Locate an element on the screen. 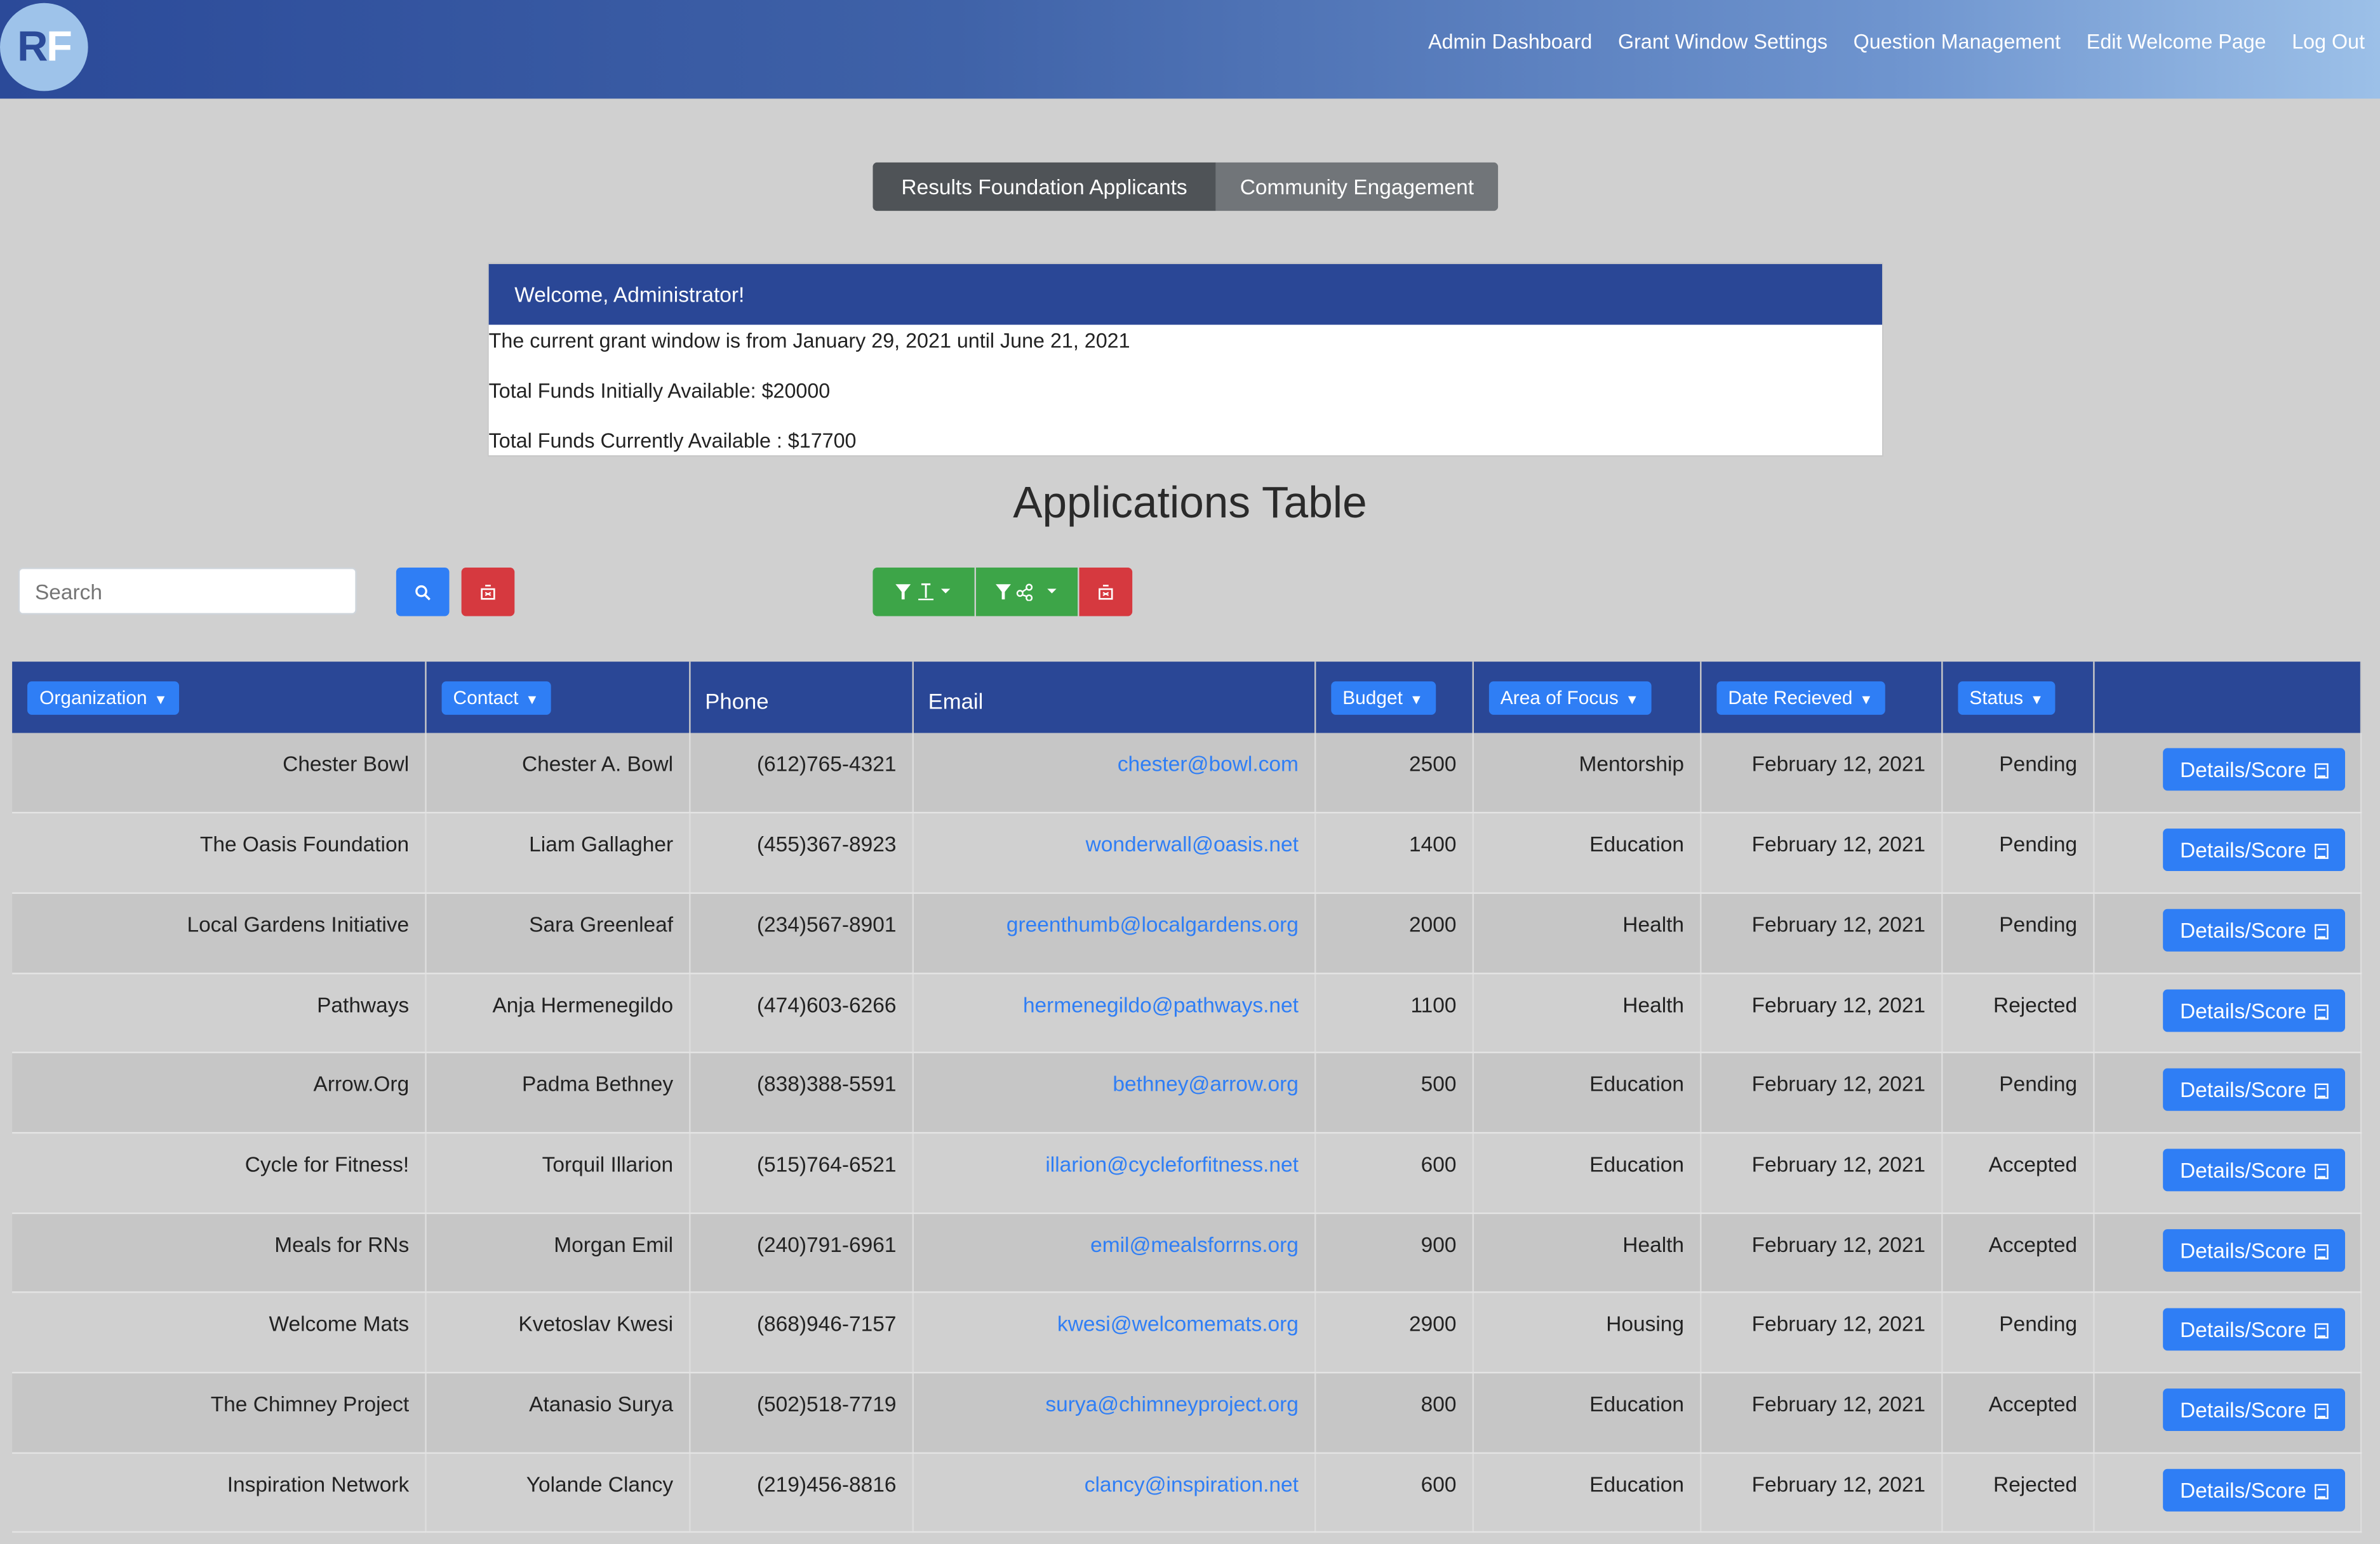 The height and width of the screenshot is (1544, 2380). sort-area-button: Area of Focus ▼ is located at coordinates (1570, 697).